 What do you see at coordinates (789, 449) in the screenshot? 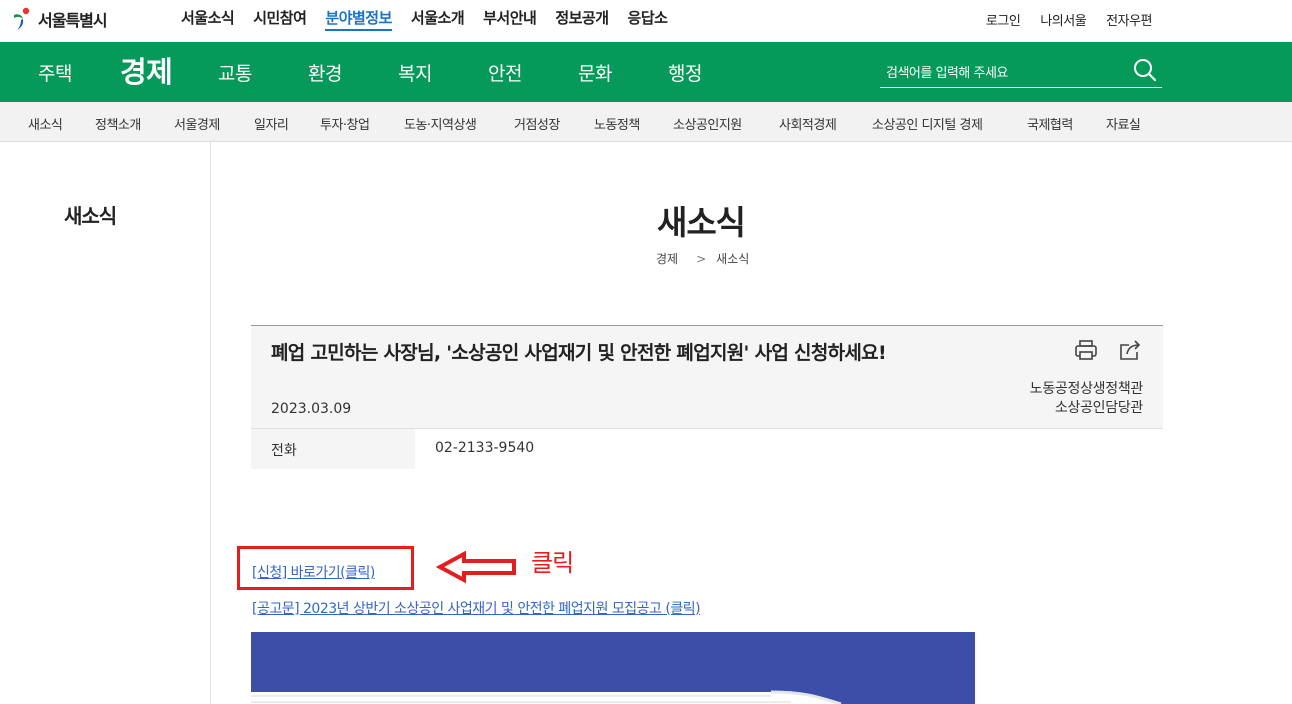
I see `phone-value: 02-2133-9540` at bounding box center [789, 449].